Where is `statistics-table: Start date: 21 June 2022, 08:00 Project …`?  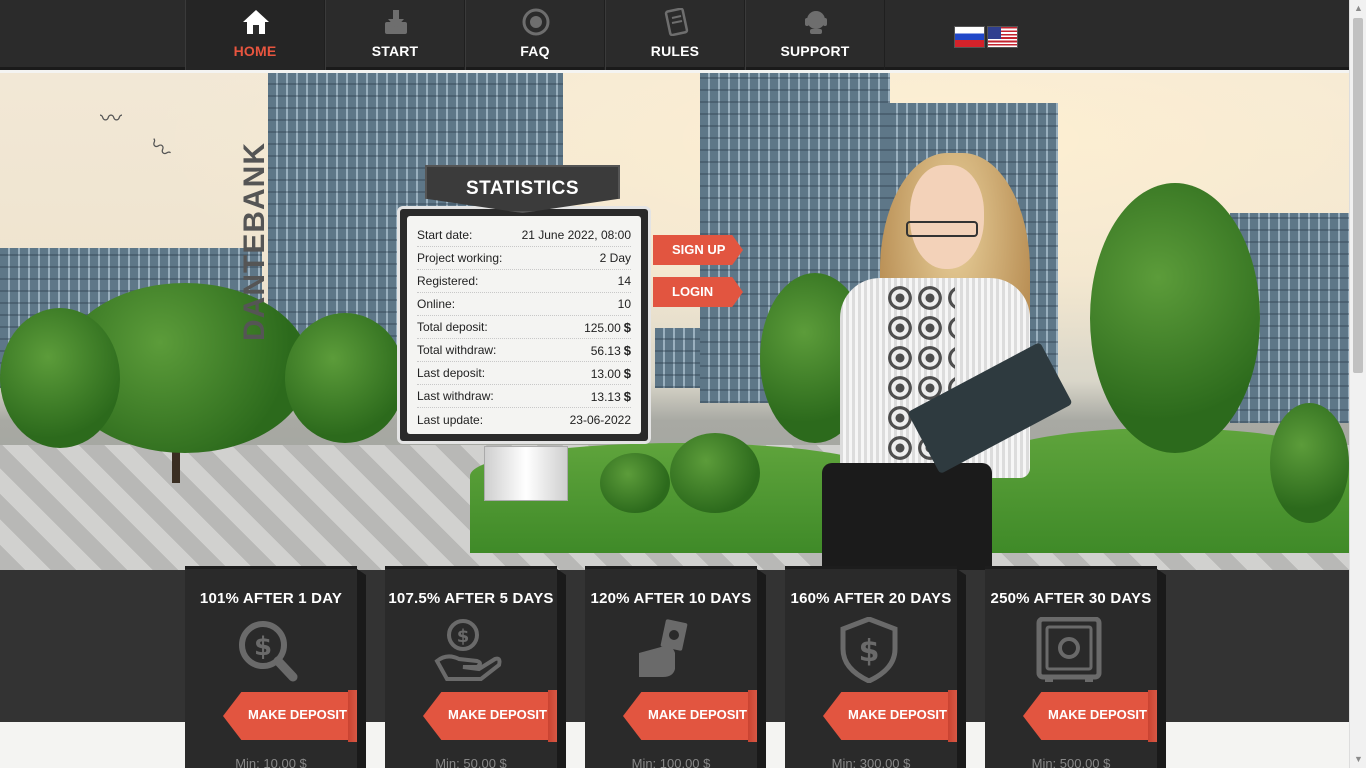 statistics-table: Start date: 21 June 2022, 08:00 Project … is located at coordinates (524, 325).